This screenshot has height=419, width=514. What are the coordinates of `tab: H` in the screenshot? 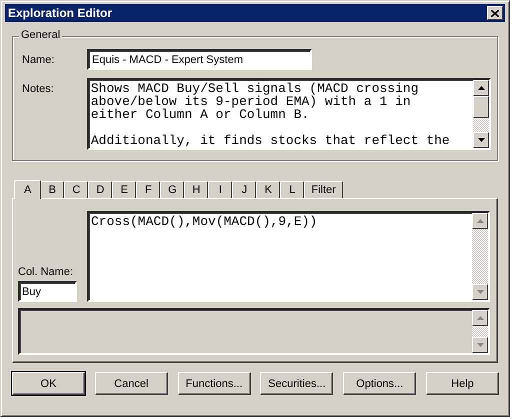 It's located at (196, 189).